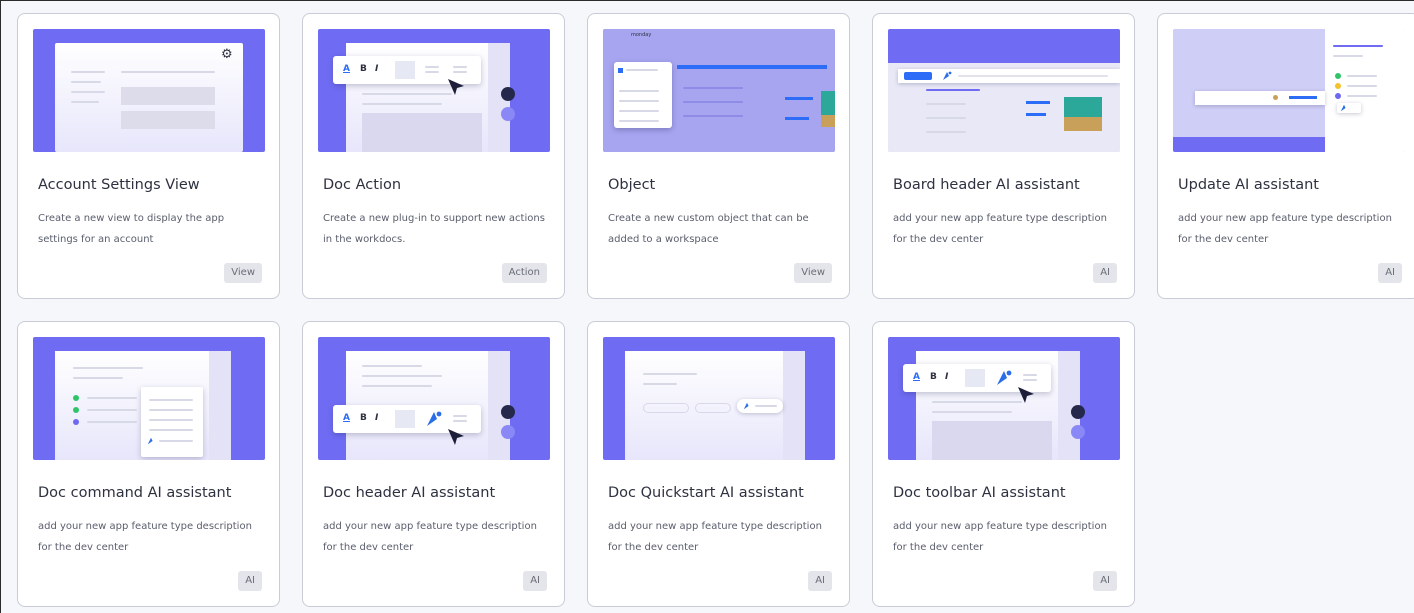 This screenshot has height=613, width=1414. I want to click on update-input-bar, so click(1260, 98).